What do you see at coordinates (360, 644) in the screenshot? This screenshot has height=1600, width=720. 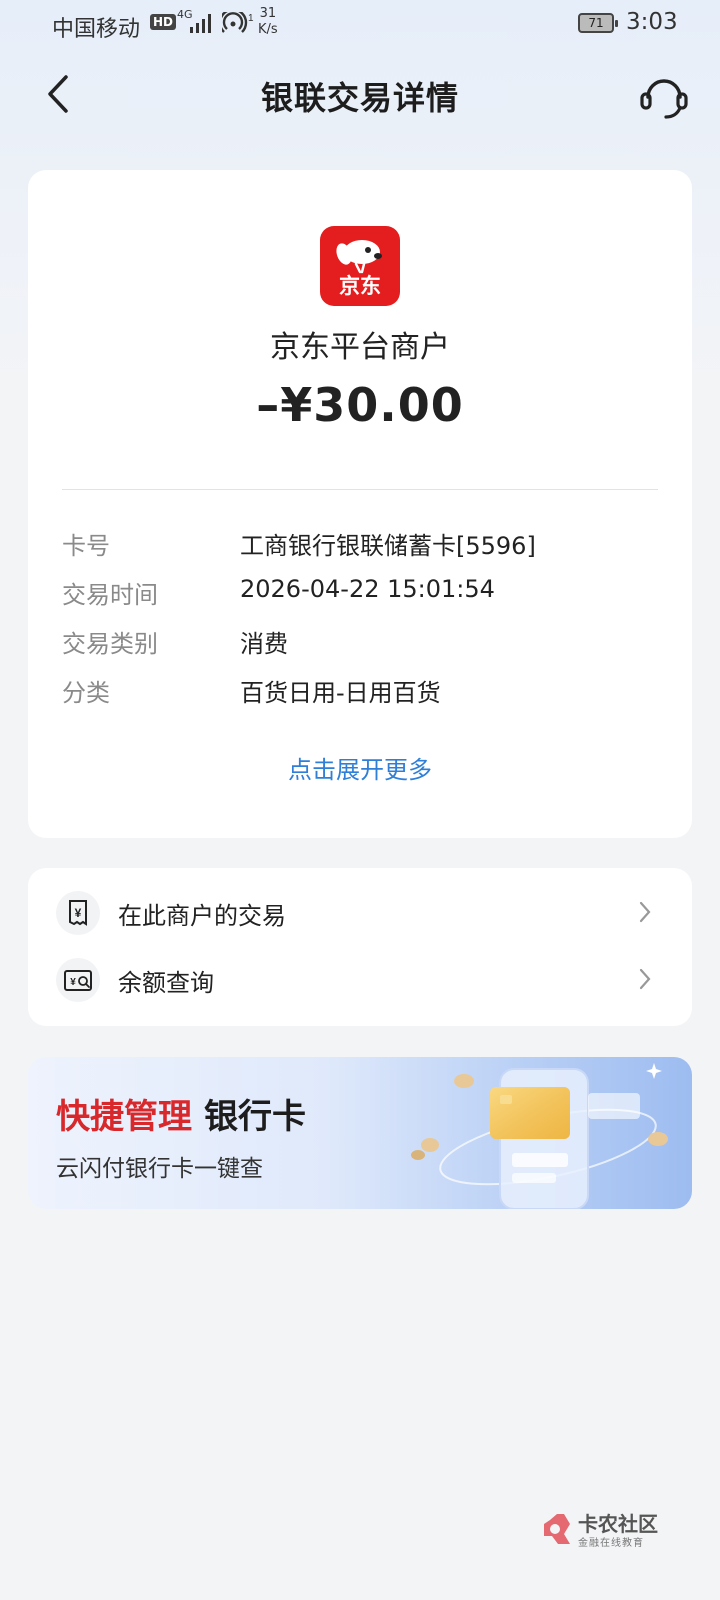 I see `detail-row-type: 交易类别 消费` at bounding box center [360, 644].